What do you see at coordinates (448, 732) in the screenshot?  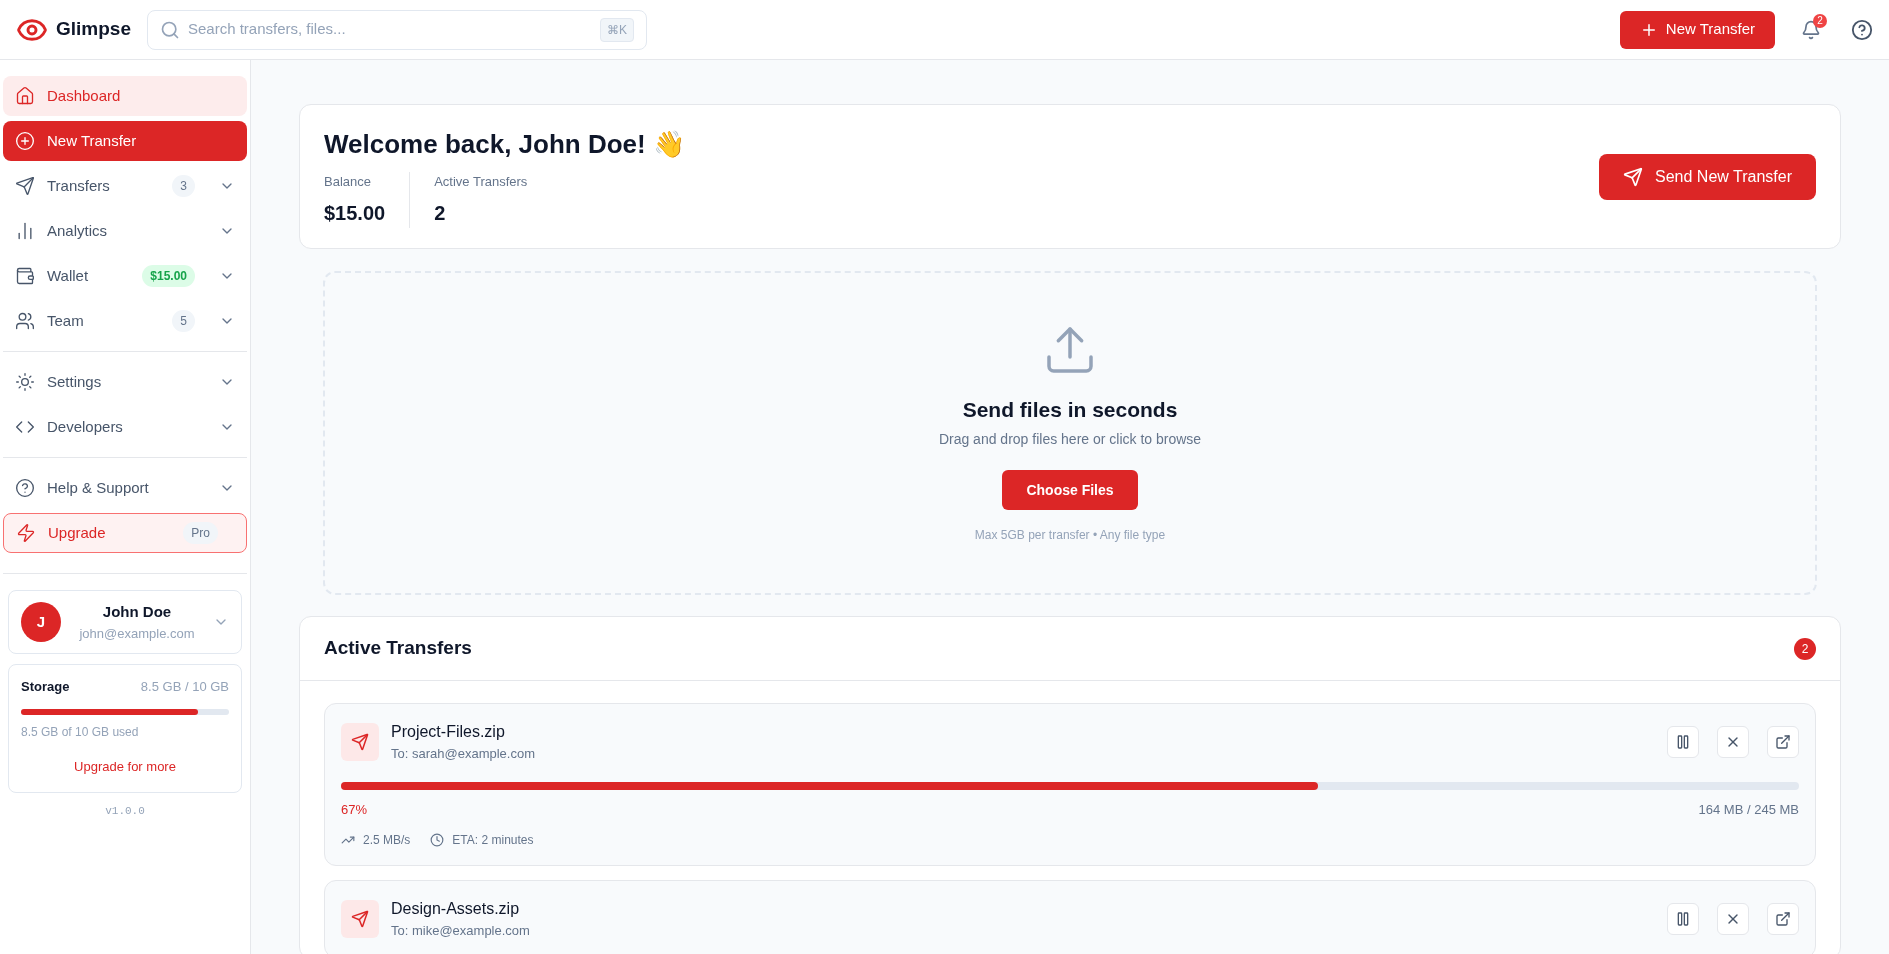 I see `file-name: Project-Files.zip` at bounding box center [448, 732].